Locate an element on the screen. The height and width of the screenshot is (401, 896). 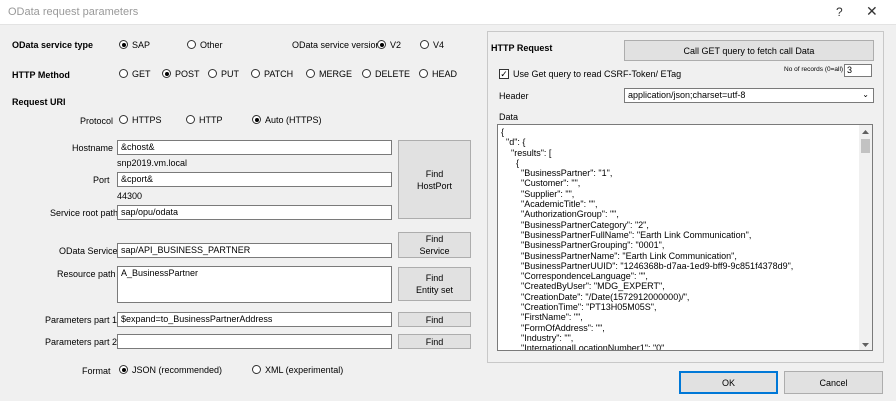
port-input: &cport& is located at coordinates (254, 179).